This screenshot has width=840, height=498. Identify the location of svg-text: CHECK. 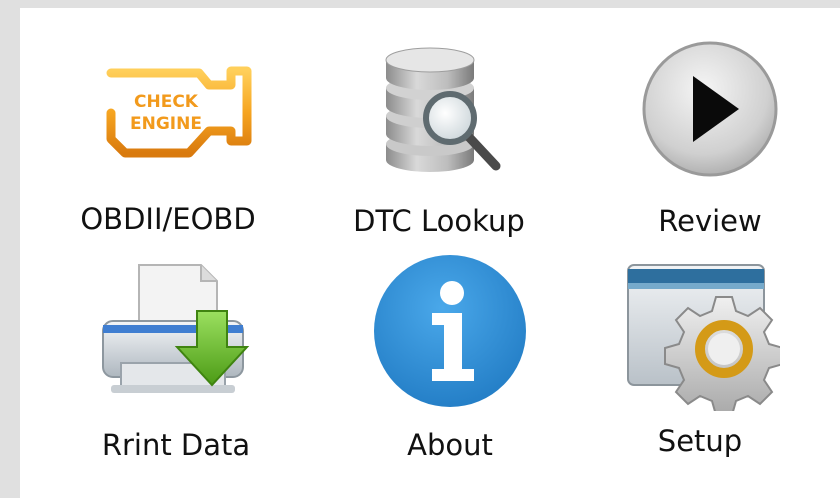
(166, 102).